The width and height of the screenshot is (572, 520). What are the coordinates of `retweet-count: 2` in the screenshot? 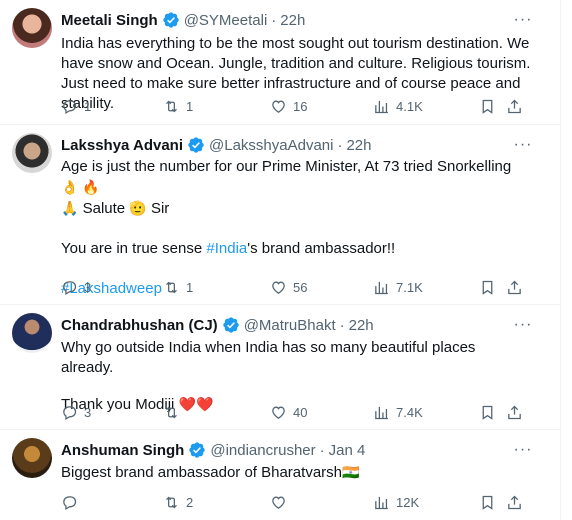 It's located at (190, 502).